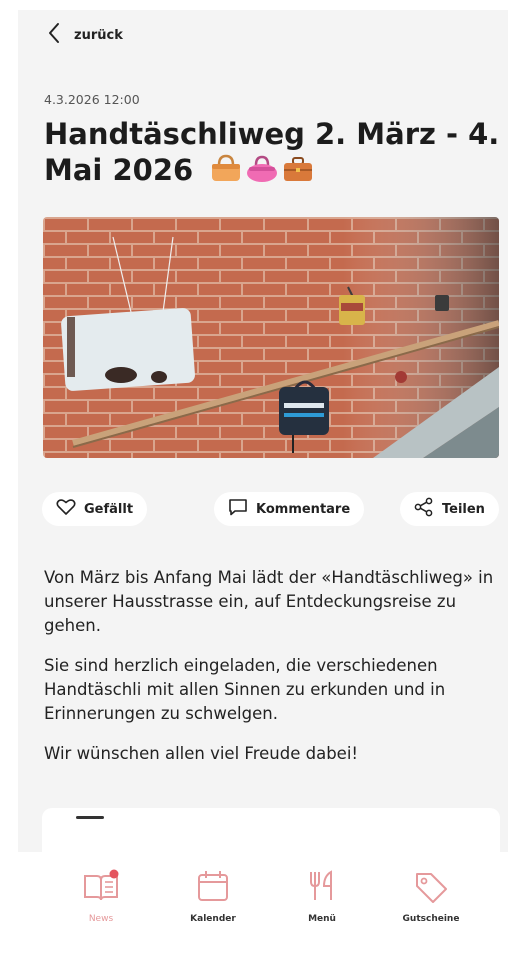 This screenshot has height=962, width=515. What do you see at coordinates (431, 919) in the screenshot?
I see `tab-gutscheine-label: Gutscheine` at bounding box center [431, 919].